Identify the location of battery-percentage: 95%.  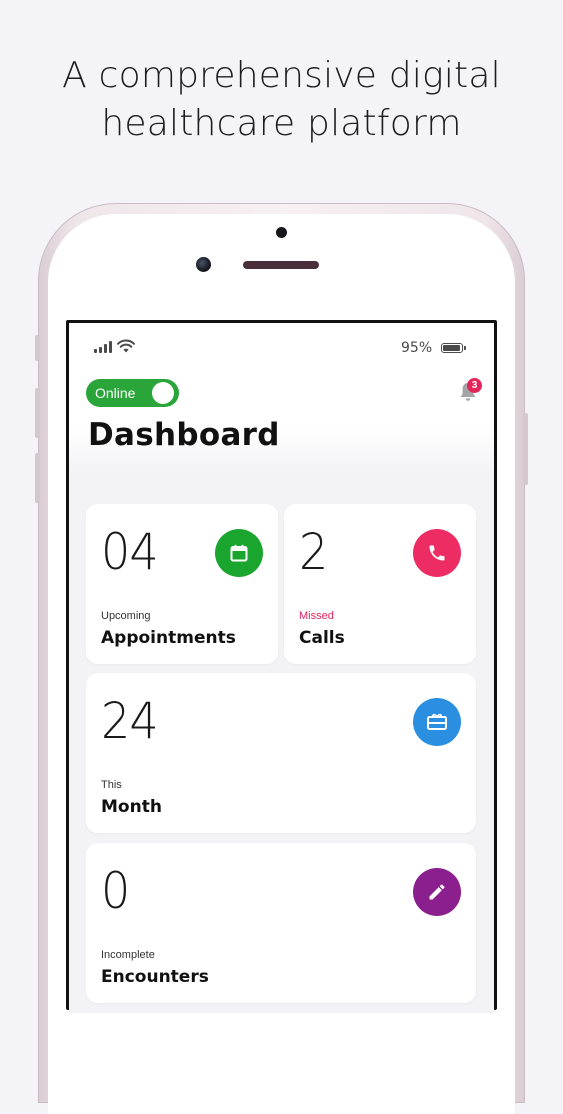
(417, 348).